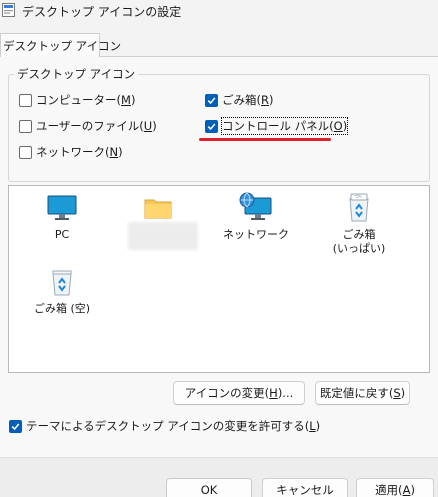 This screenshot has height=497, width=438. Describe the element at coordinates (359, 207) in the screenshot. I see `recycle-bin-full-icon` at that location.